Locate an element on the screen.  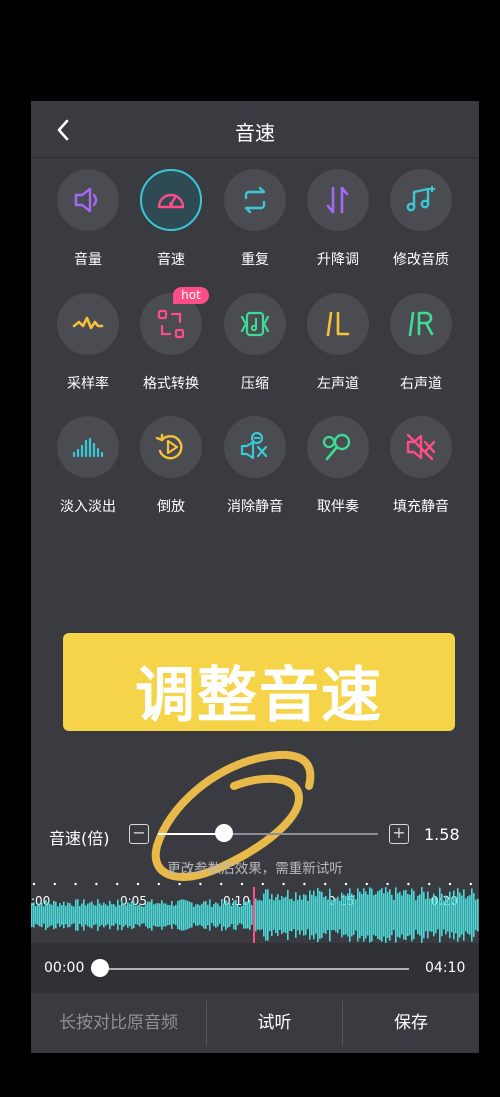
tool-pitch: 升降调 is located at coordinates (338, 224).